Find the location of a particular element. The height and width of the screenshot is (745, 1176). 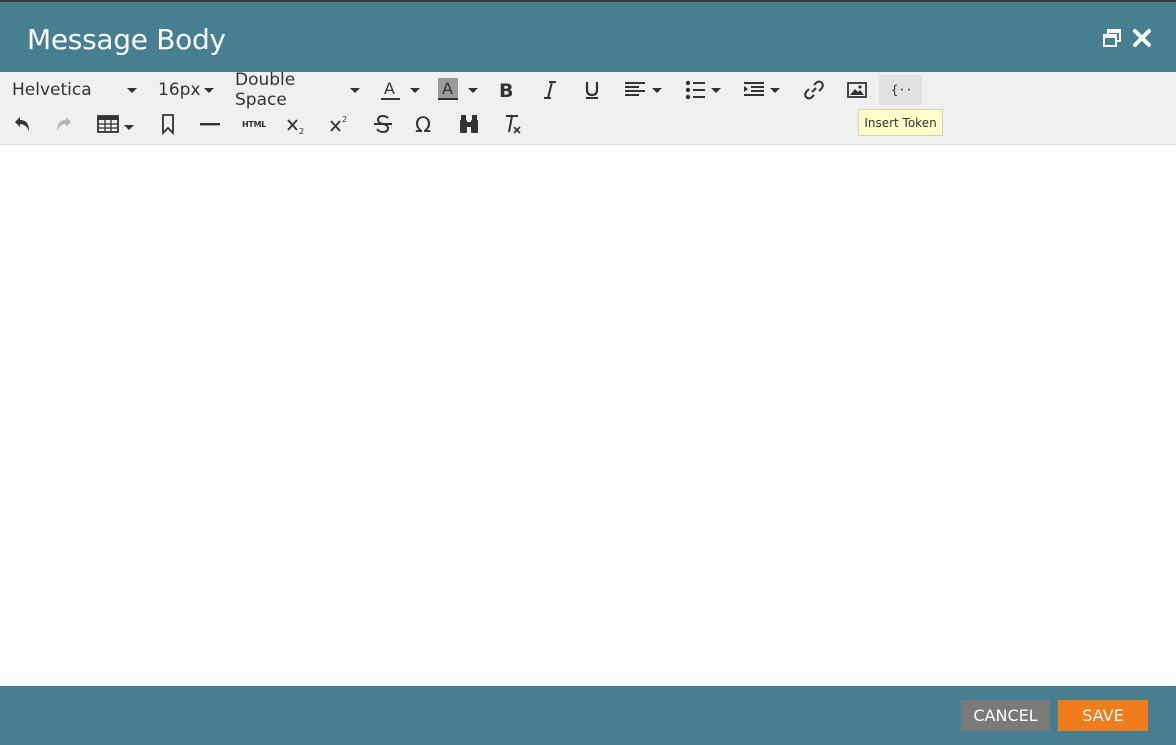

svg-text: Ω is located at coordinates (423, 124).